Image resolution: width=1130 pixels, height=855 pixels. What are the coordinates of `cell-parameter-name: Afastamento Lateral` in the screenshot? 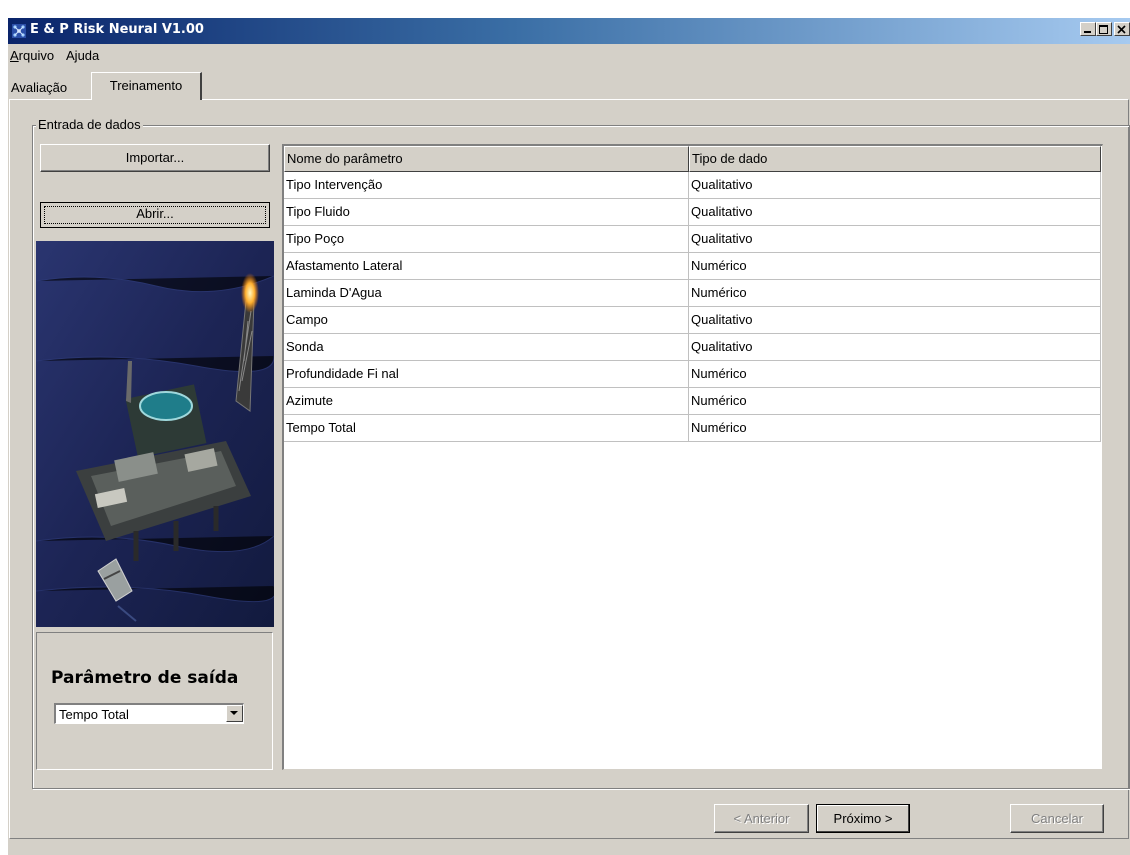 It's located at (486, 266).